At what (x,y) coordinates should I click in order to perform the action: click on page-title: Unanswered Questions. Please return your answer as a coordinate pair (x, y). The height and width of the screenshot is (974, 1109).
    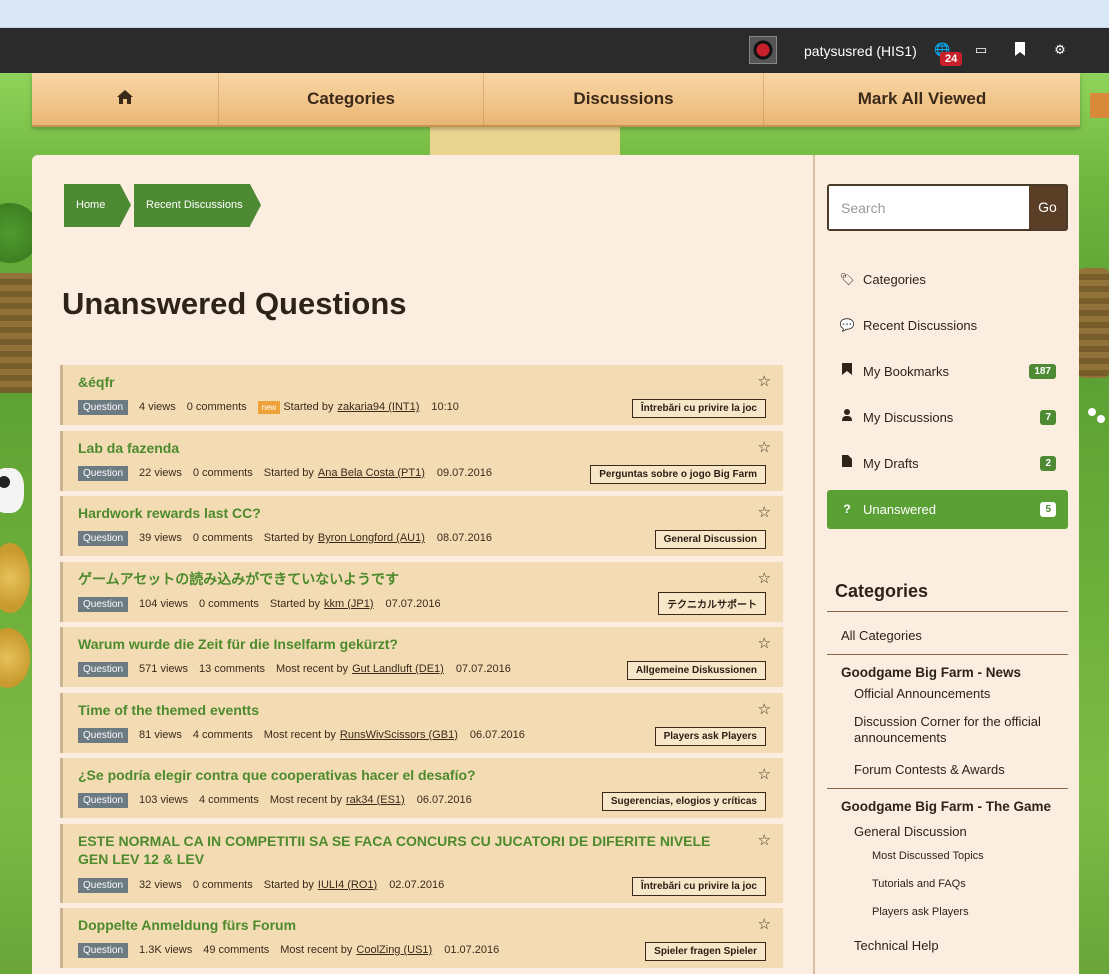
    Looking at the image, I should click on (234, 303).